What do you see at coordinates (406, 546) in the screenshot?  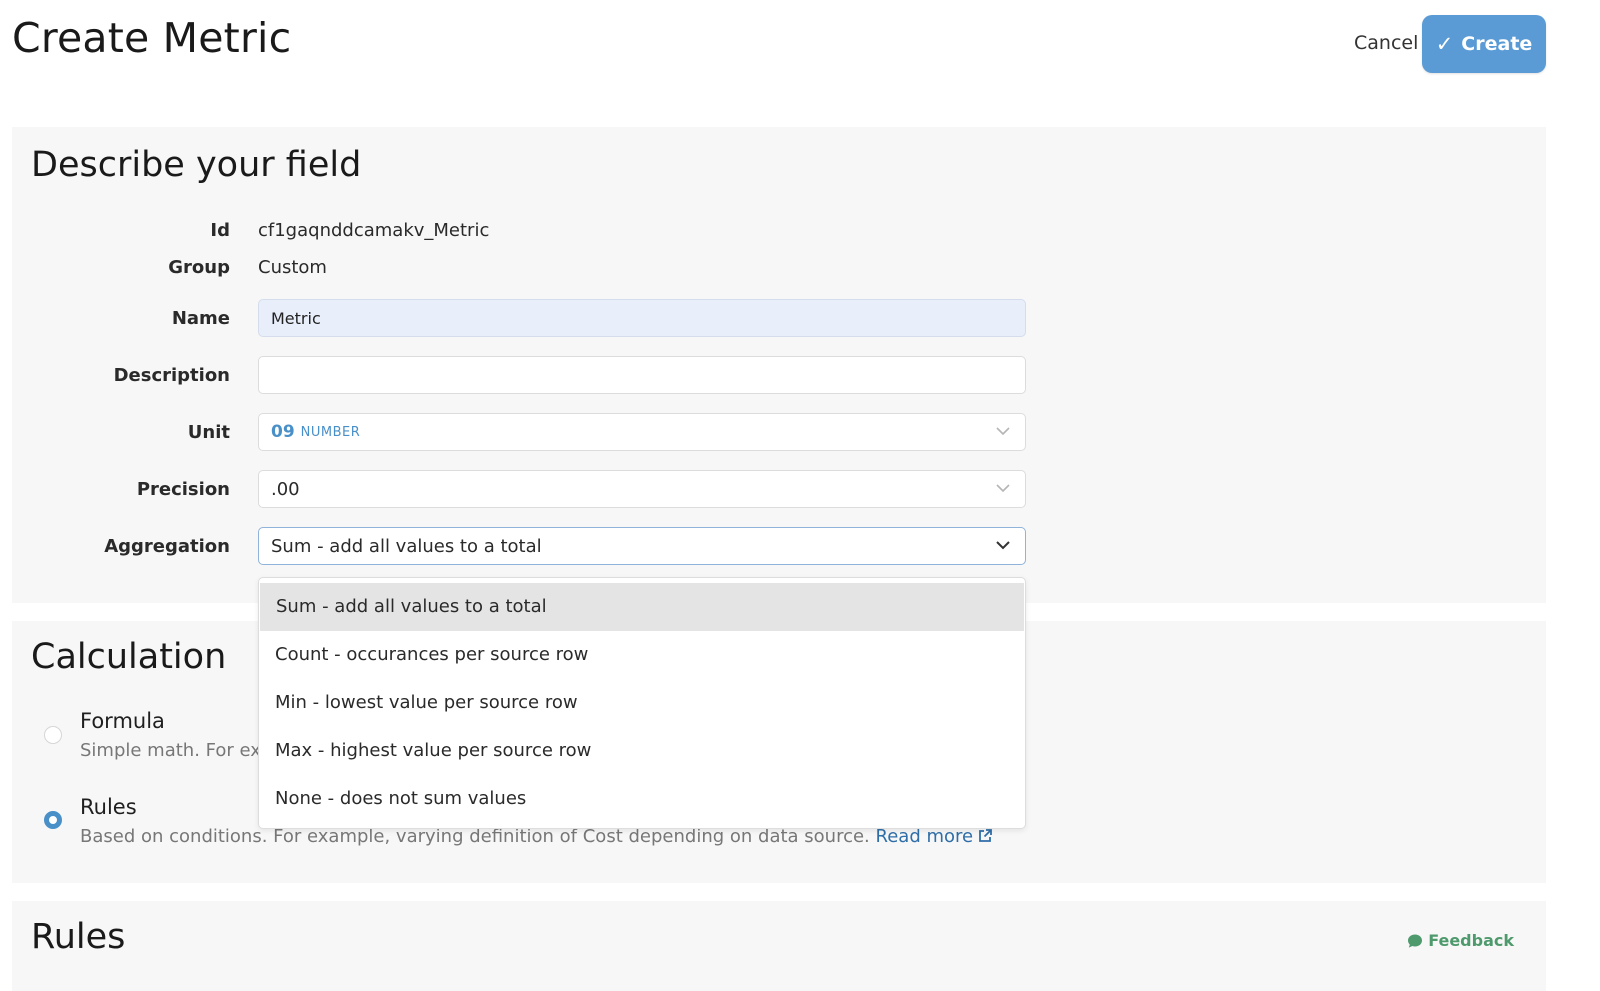 I see `aggregation-value: Sum - add all values to a total` at bounding box center [406, 546].